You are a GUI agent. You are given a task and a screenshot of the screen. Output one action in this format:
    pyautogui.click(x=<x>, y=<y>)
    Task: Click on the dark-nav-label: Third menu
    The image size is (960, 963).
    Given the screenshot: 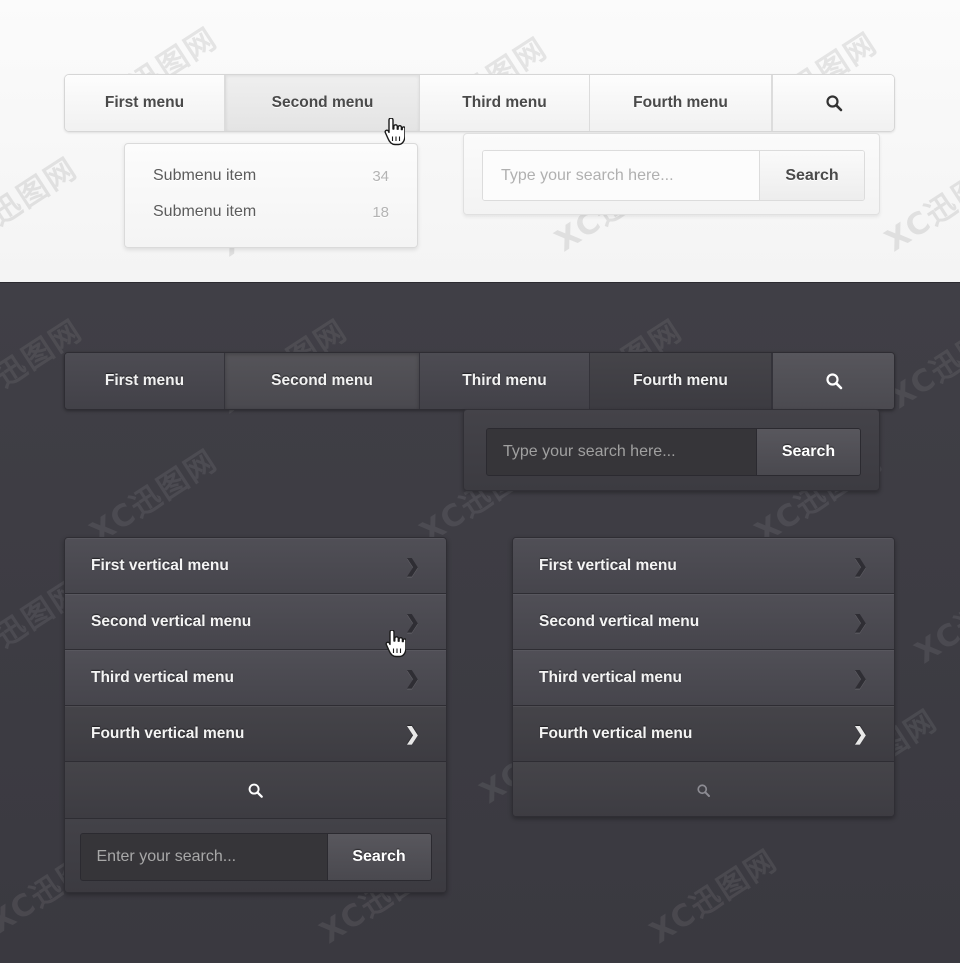 What is the action you would take?
    pyautogui.click(x=504, y=380)
    